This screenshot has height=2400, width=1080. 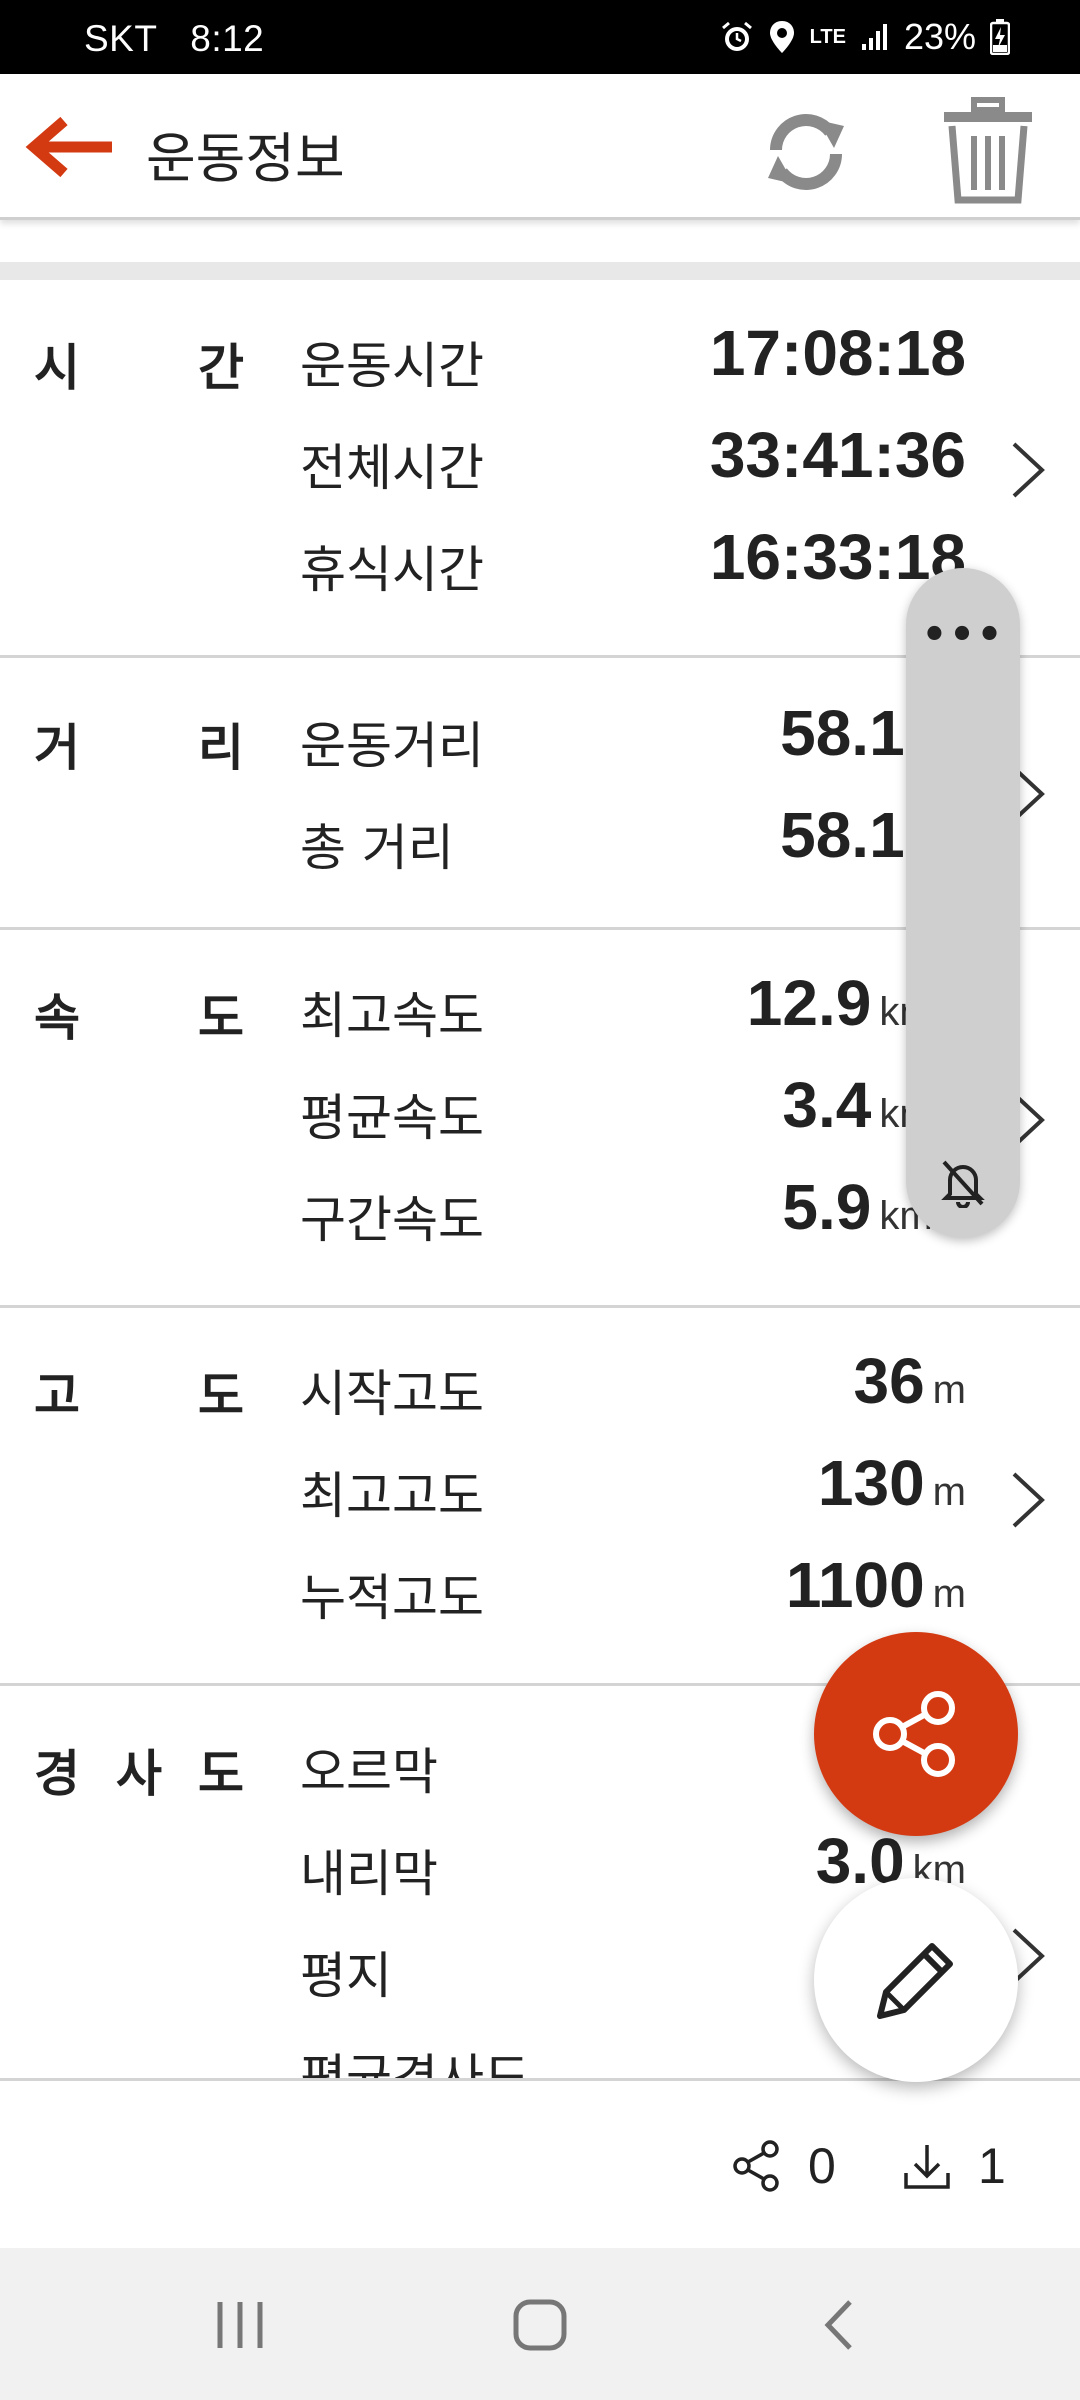 I want to click on pencil-icon, so click(x=915, y=1981).